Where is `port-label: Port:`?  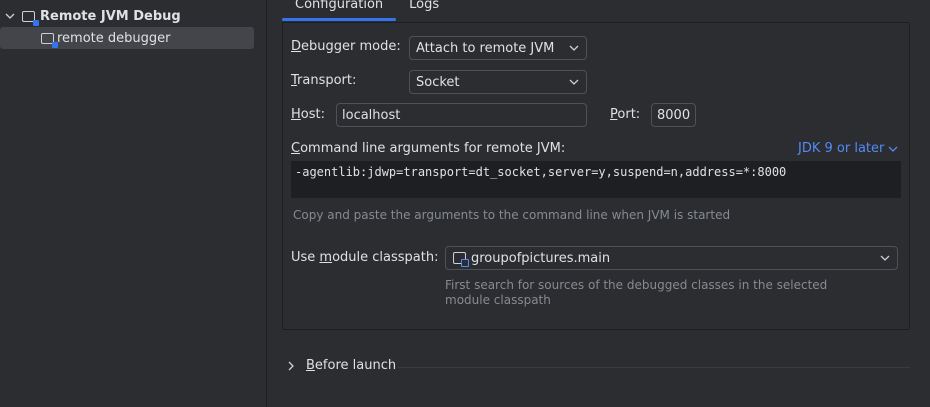
port-label: Port: is located at coordinates (625, 114).